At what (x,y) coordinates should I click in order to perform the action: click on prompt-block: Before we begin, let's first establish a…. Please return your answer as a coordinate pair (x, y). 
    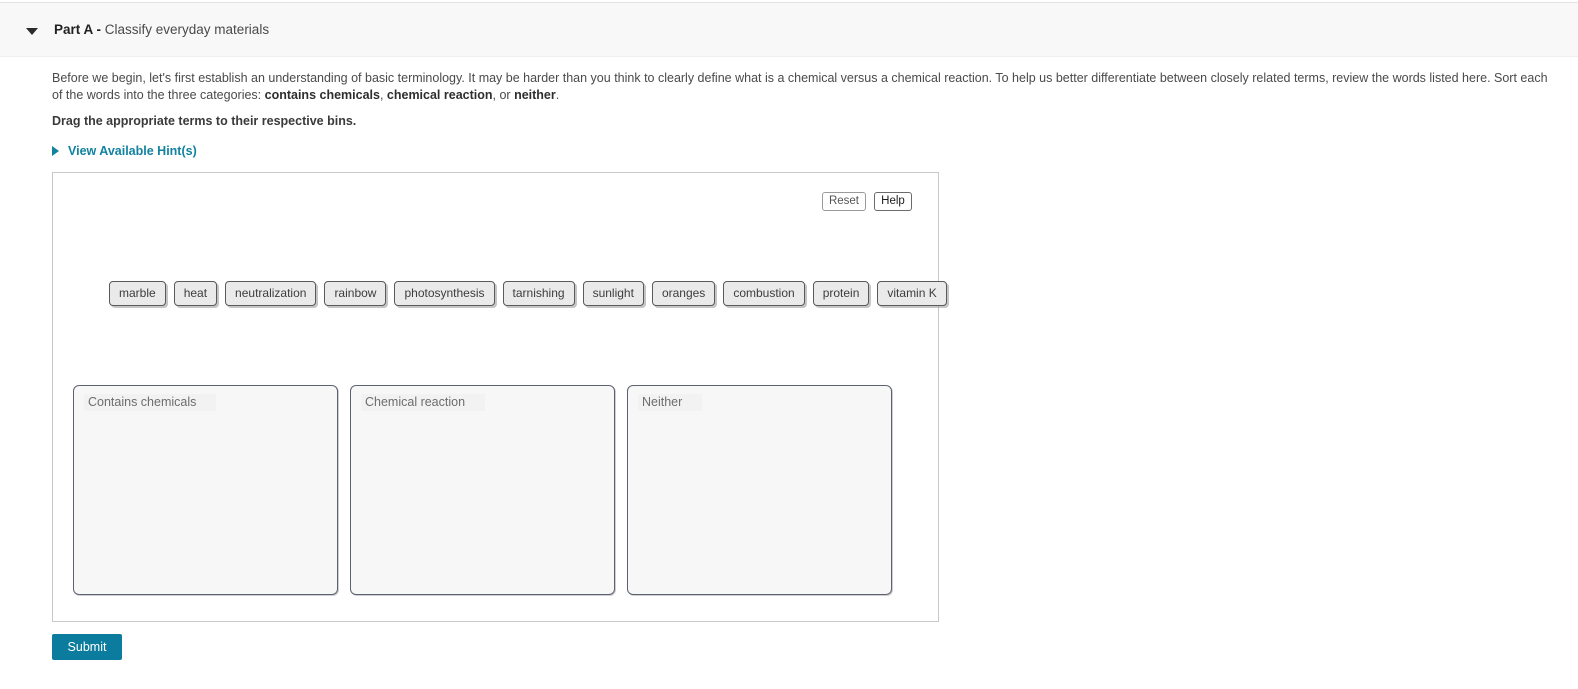
    Looking at the image, I should click on (802, 87).